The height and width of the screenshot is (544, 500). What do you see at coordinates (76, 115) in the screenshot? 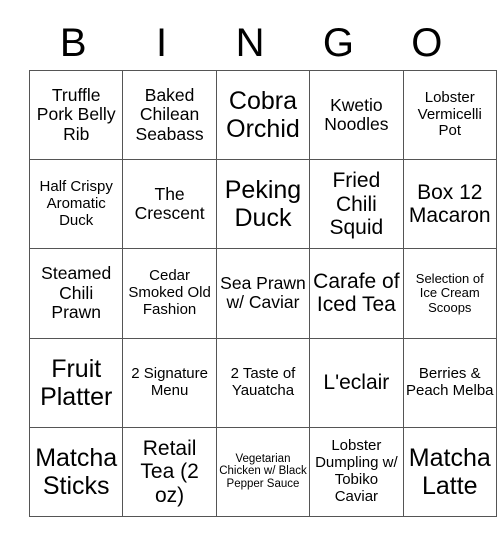
I see `bingo-cell: Truffle Pork Belly Rib` at bounding box center [76, 115].